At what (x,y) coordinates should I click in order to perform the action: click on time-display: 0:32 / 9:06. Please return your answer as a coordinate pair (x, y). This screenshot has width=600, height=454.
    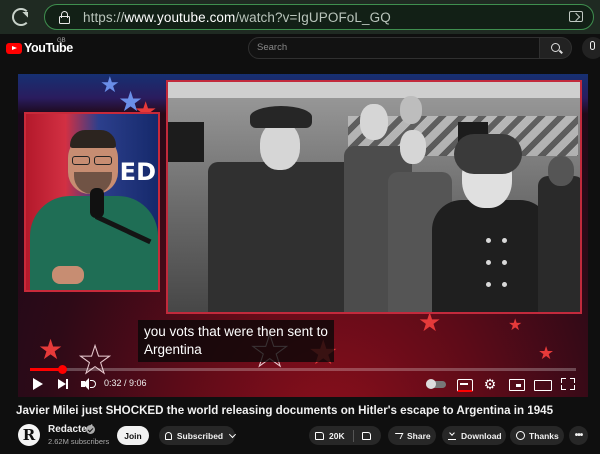
    Looking at the image, I should click on (125, 383).